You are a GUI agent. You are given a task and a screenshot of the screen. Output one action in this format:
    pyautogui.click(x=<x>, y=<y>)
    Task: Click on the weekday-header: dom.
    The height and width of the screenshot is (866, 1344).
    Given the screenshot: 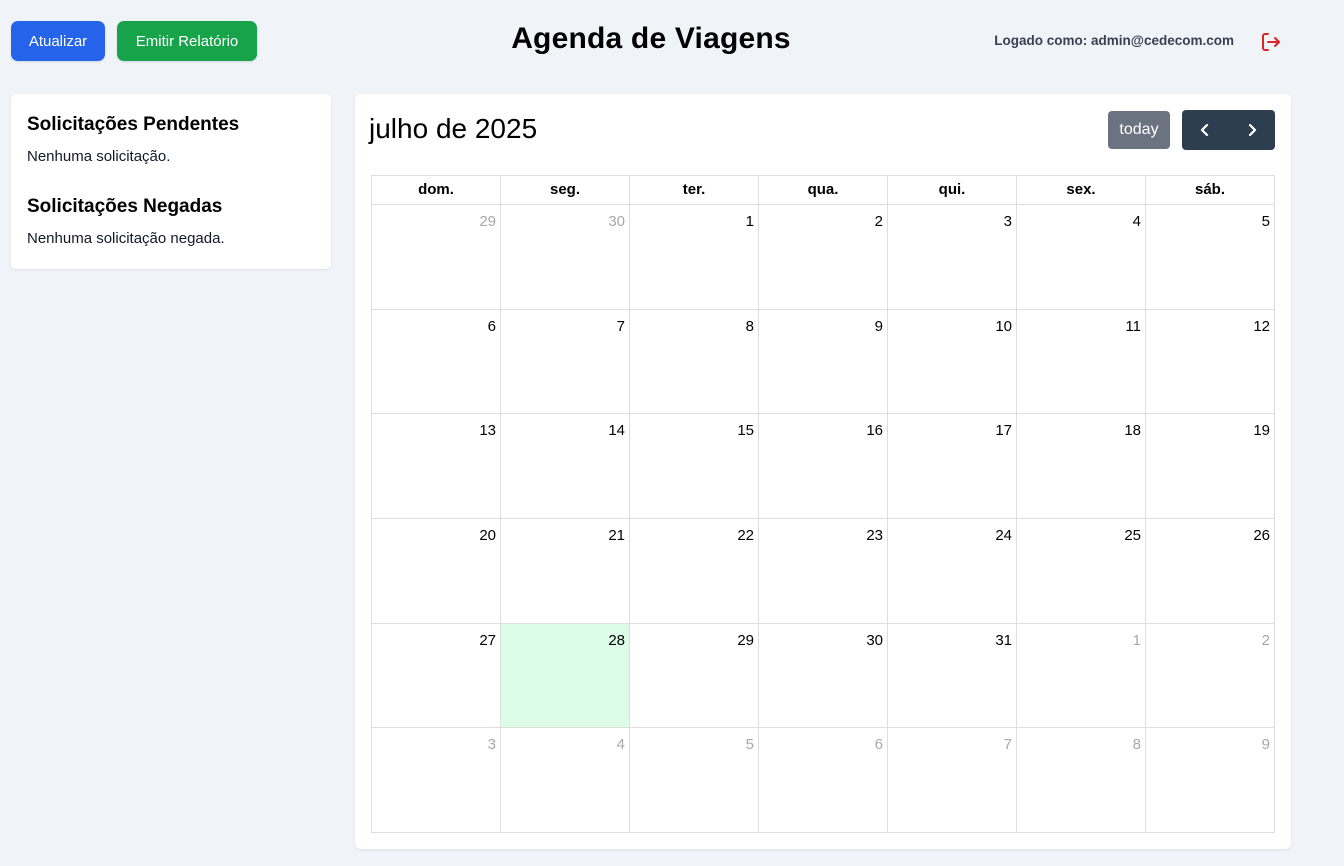 What is the action you would take?
    pyautogui.click(x=436, y=190)
    